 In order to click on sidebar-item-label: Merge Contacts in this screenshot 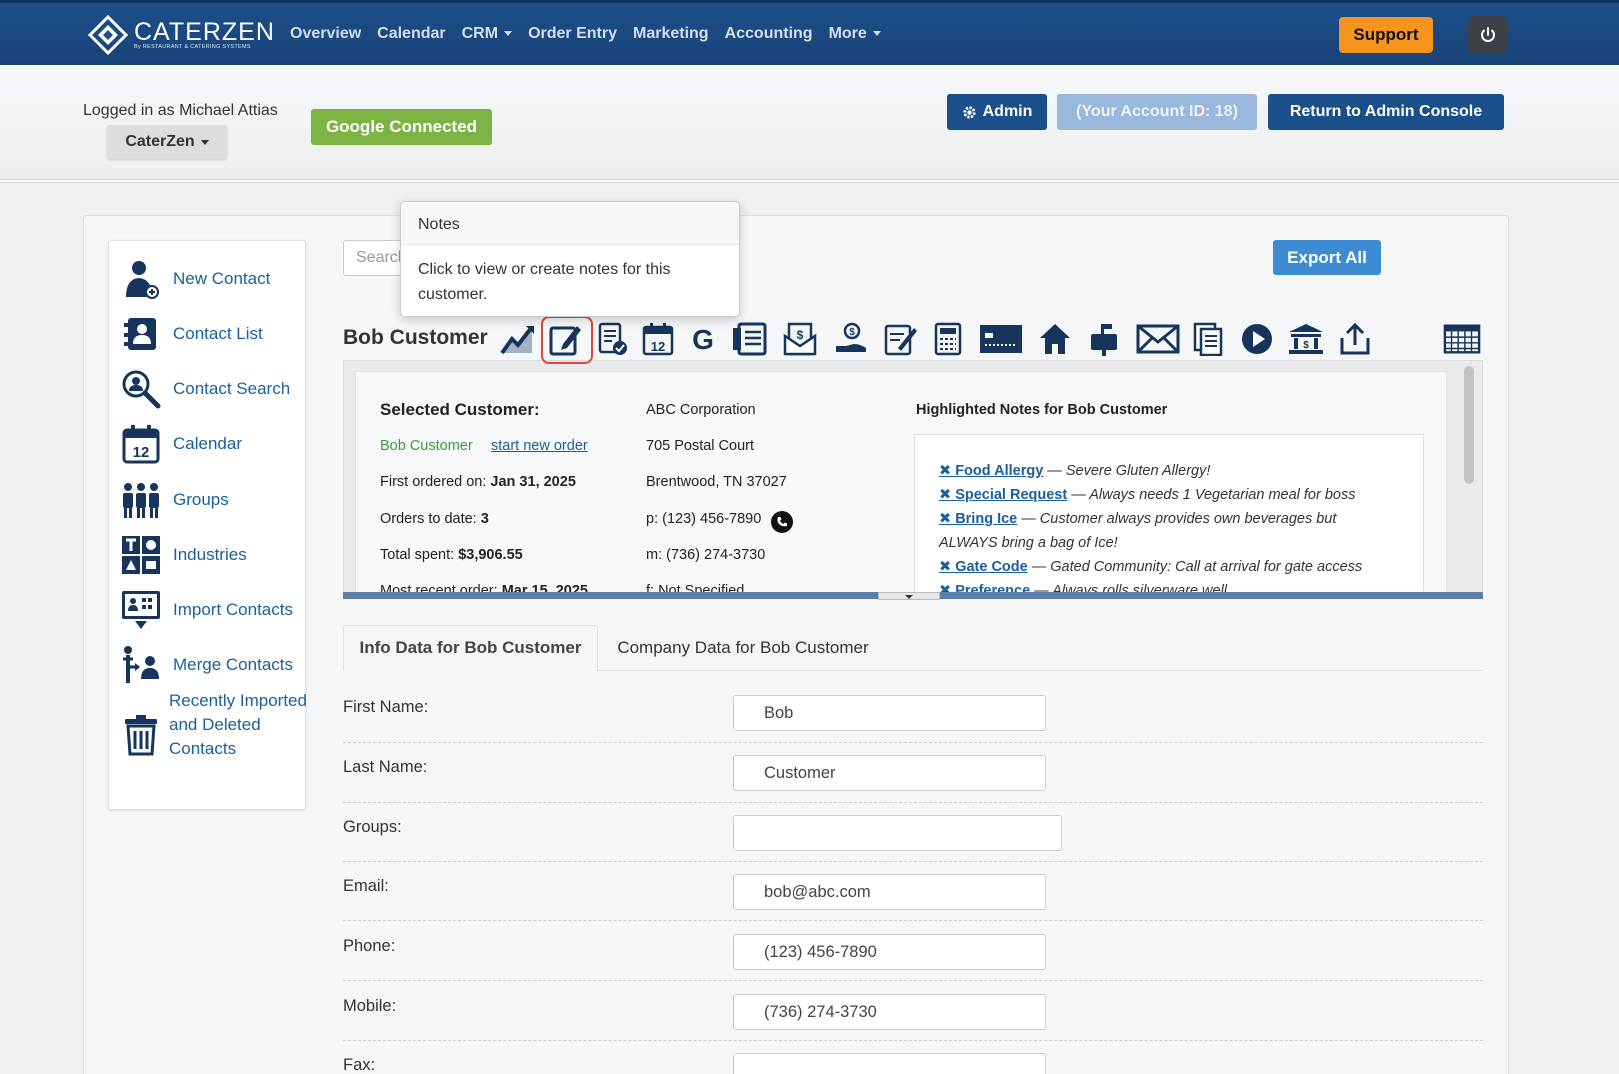, I will do `click(233, 664)`.